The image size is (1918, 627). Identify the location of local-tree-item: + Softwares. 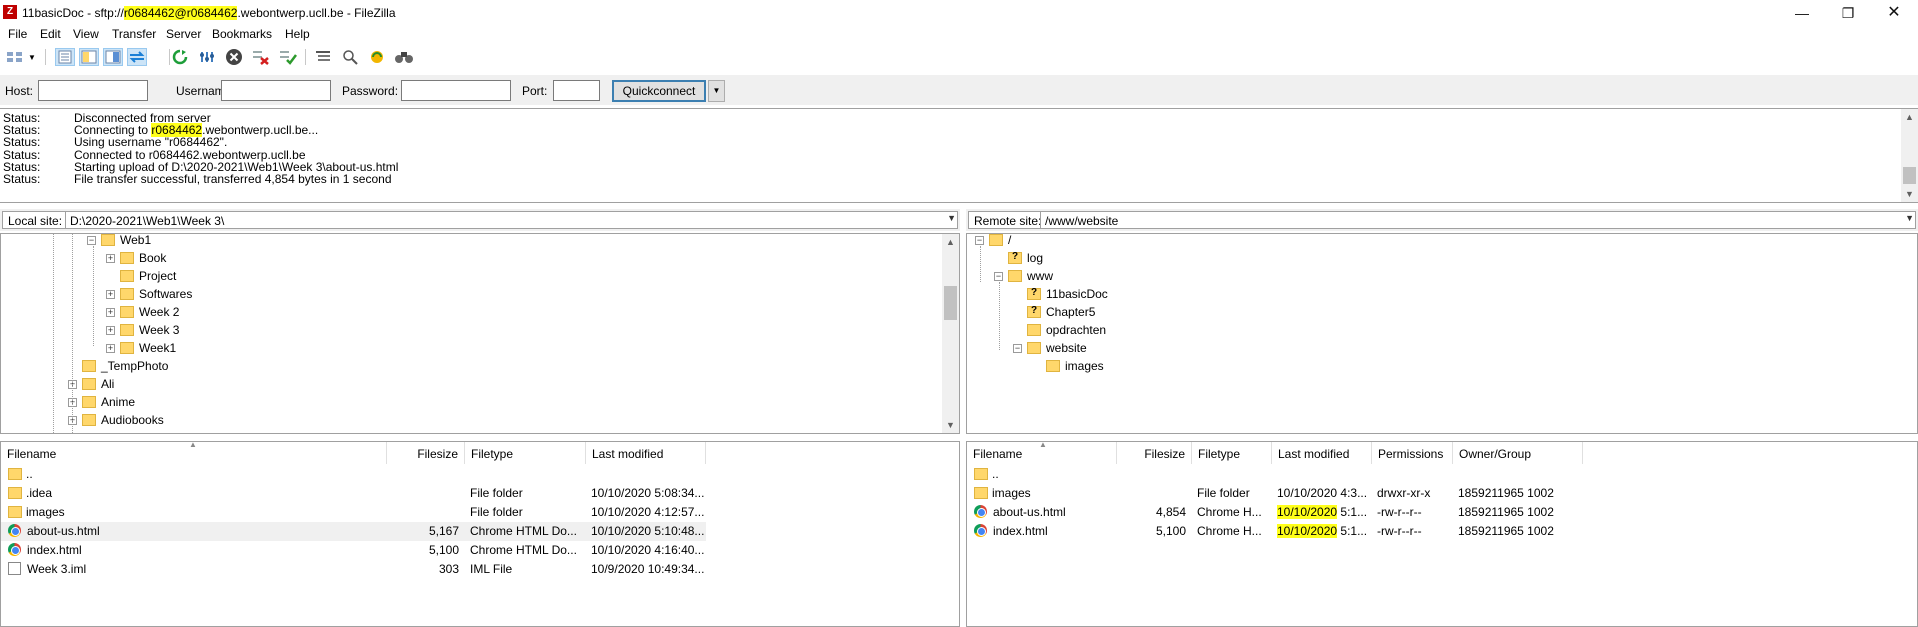
(149, 294).